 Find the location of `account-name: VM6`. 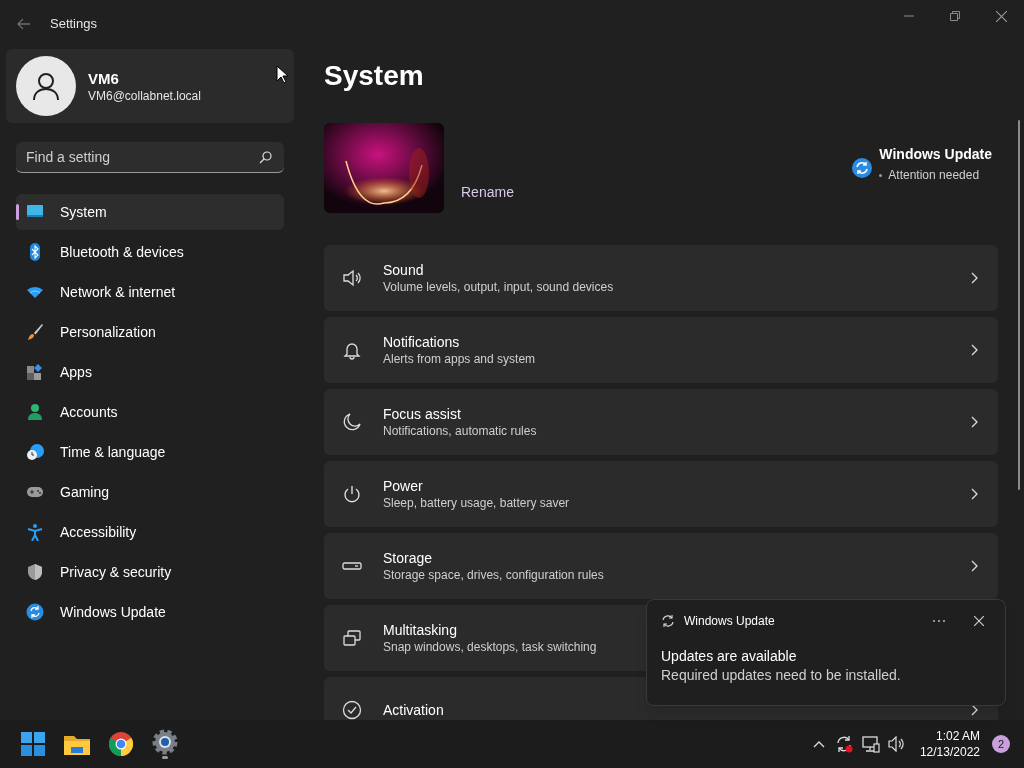

account-name: VM6 is located at coordinates (104, 78).